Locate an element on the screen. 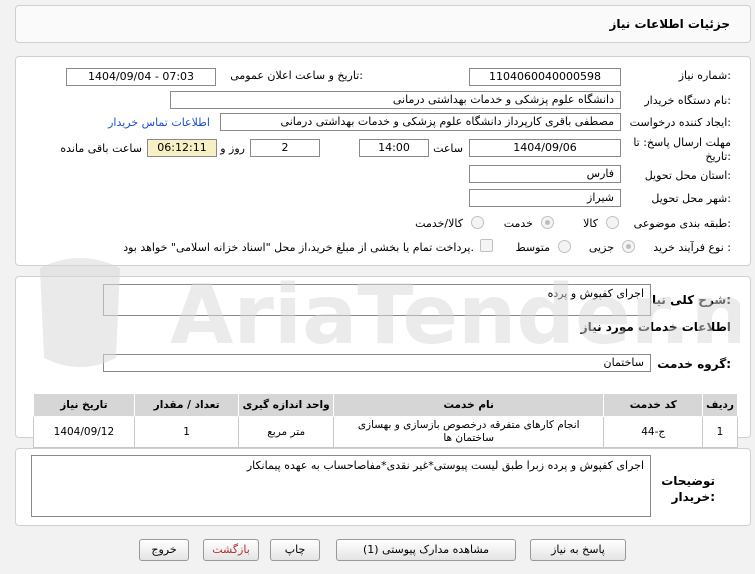  remaining-time-label: ساعت باقی مانده is located at coordinates (101, 148).